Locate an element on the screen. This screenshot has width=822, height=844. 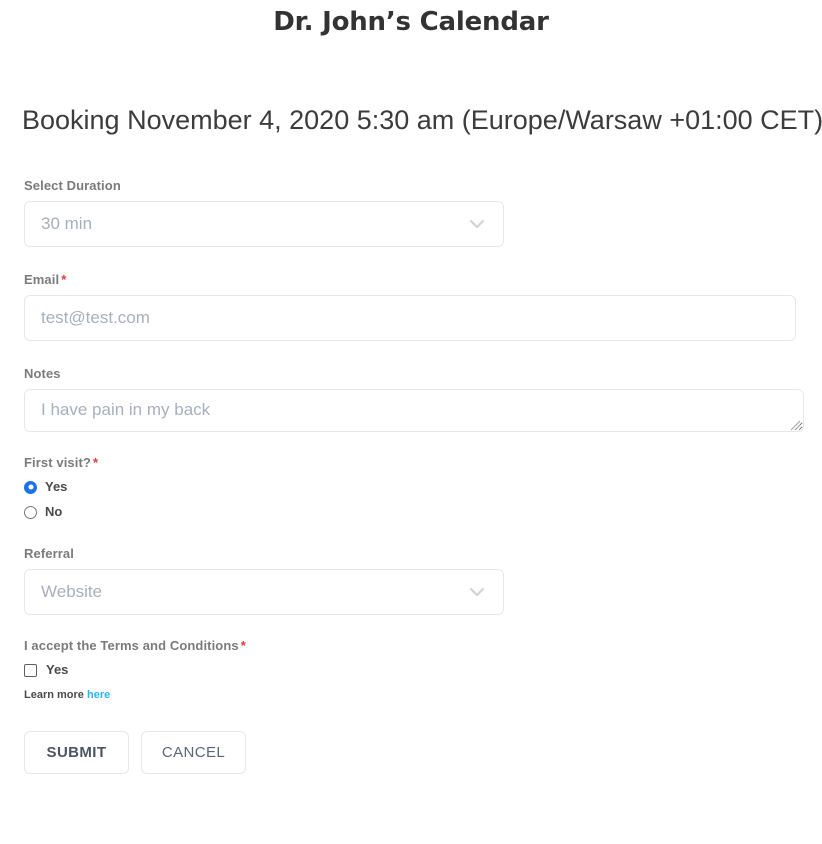
email-input is located at coordinates (410, 318).